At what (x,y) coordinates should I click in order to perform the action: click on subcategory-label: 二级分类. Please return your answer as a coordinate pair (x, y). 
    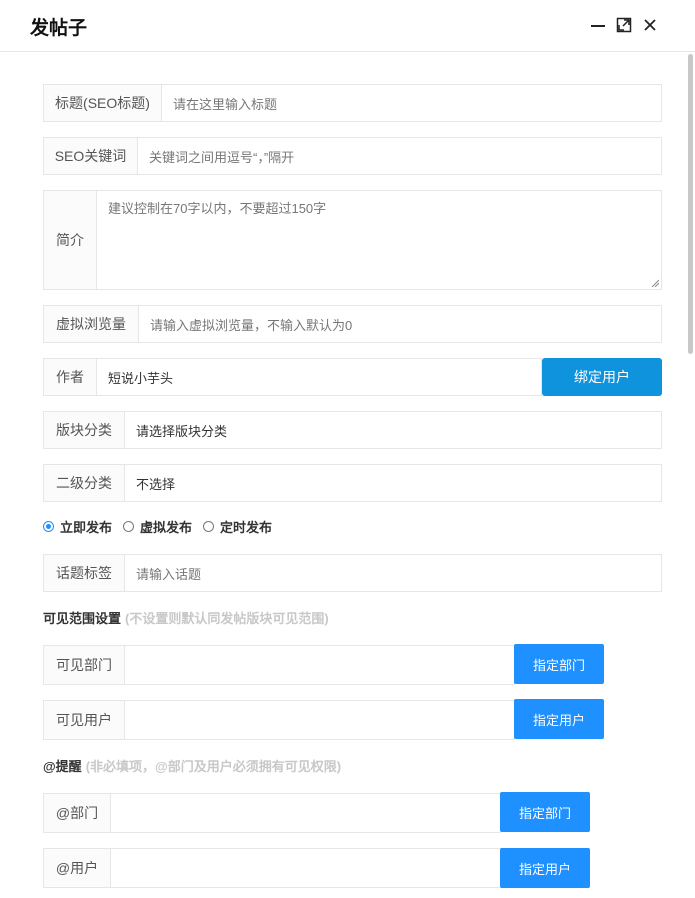
    Looking at the image, I should click on (84, 483).